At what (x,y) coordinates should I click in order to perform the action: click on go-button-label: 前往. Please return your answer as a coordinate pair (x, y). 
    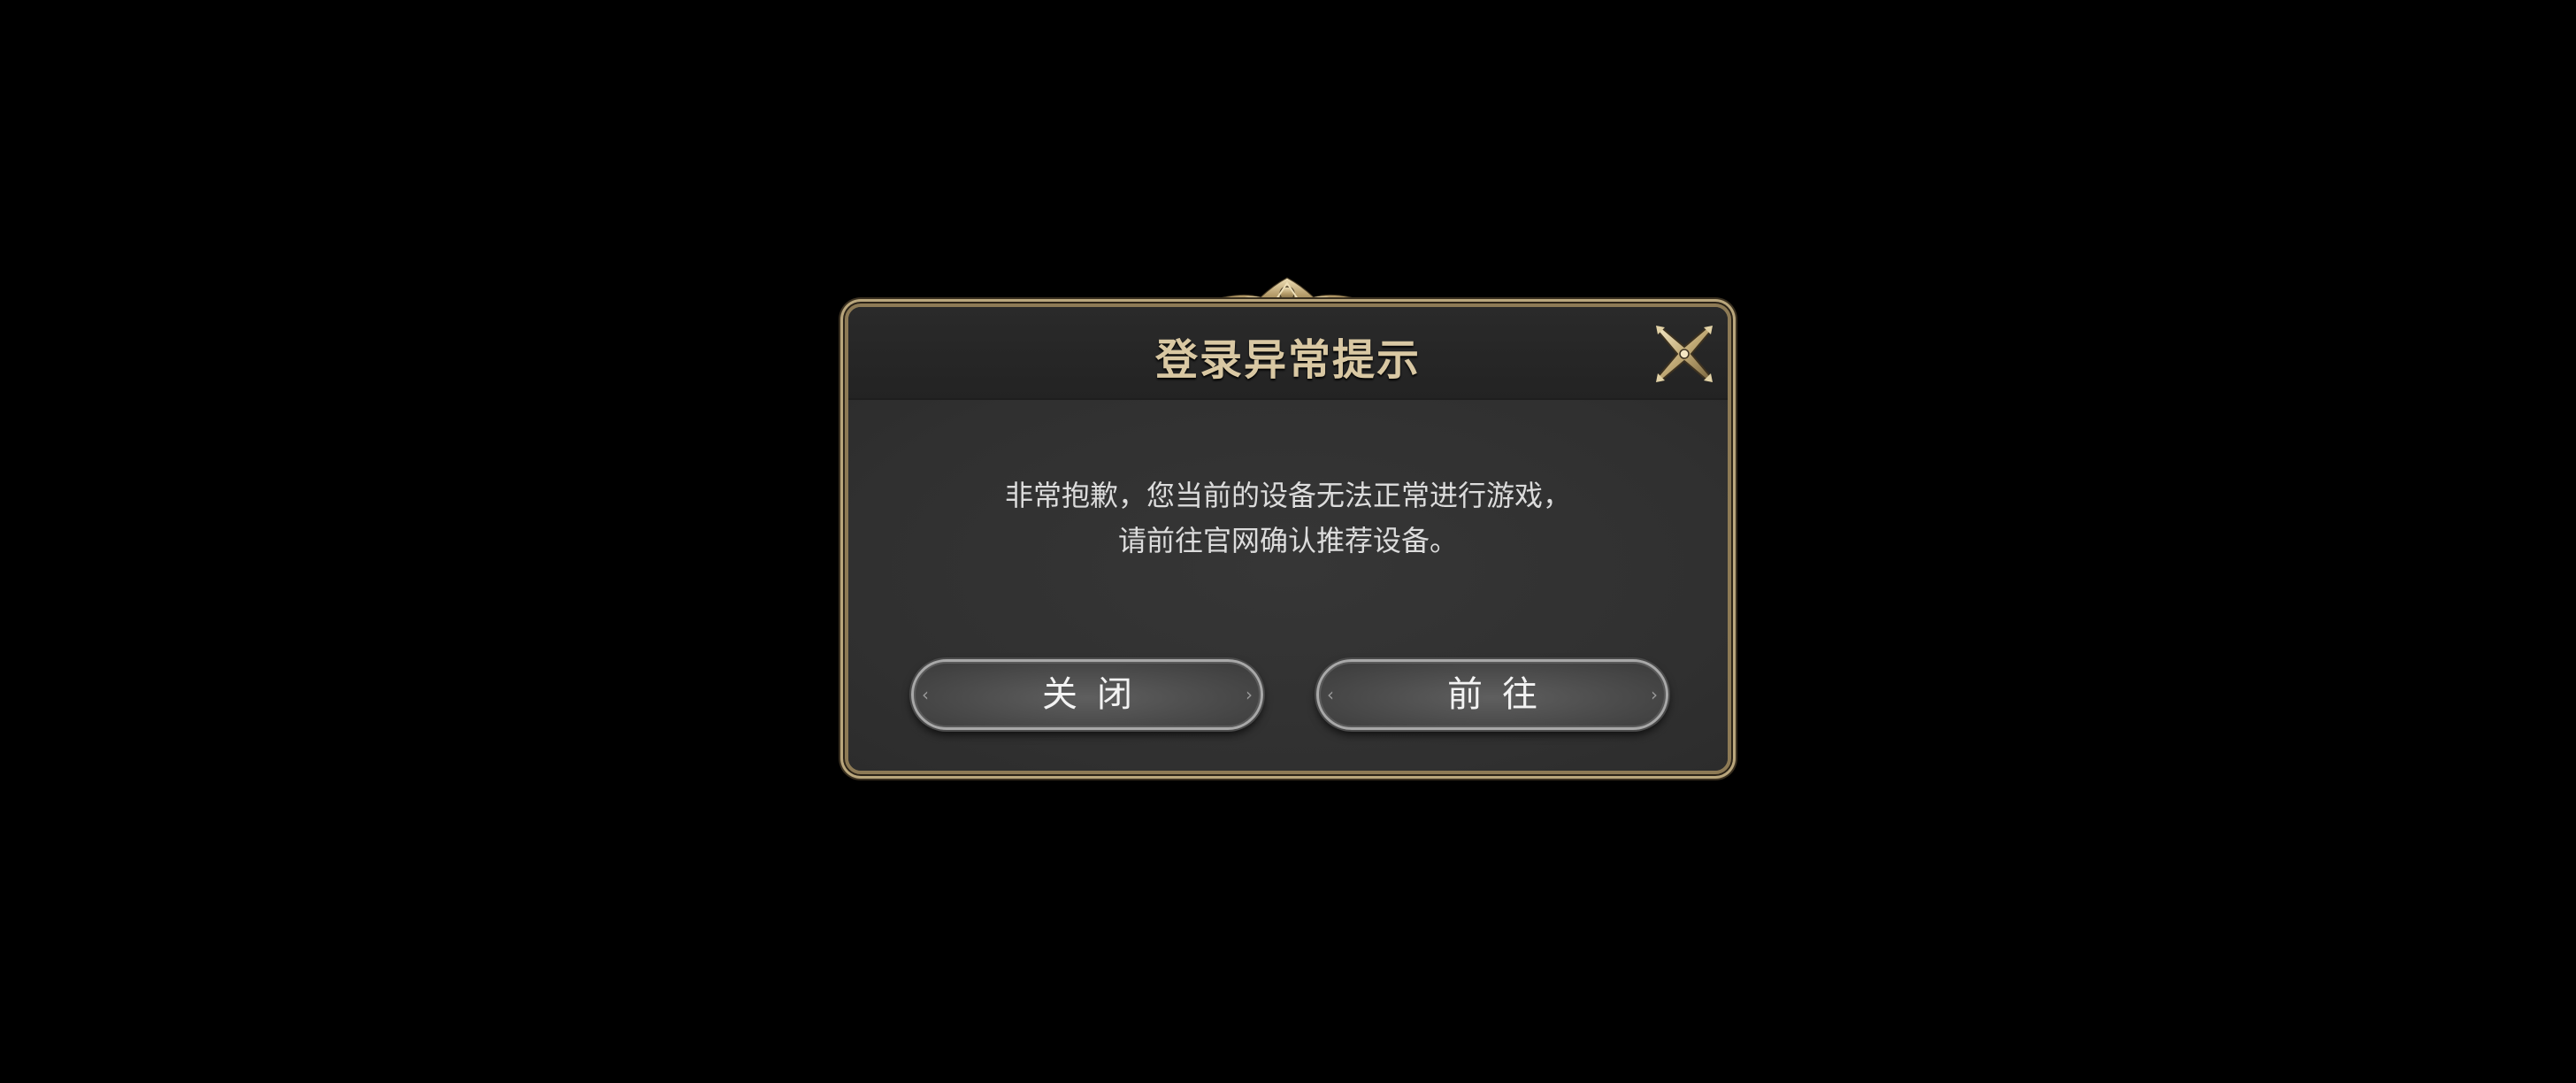
    Looking at the image, I should click on (1502, 694).